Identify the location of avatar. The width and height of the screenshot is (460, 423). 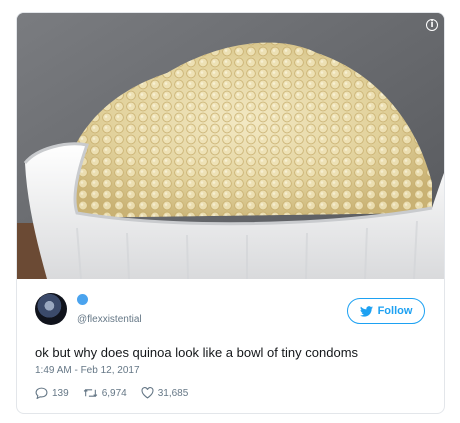
(51, 309).